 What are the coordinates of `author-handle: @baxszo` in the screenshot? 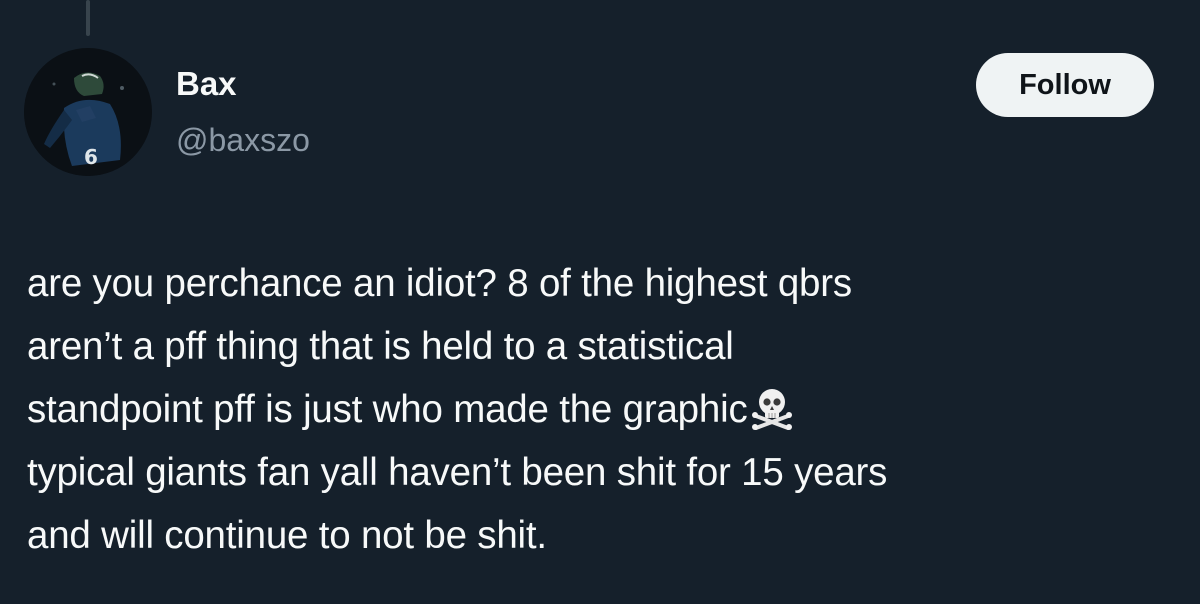 It's located at (243, 140).